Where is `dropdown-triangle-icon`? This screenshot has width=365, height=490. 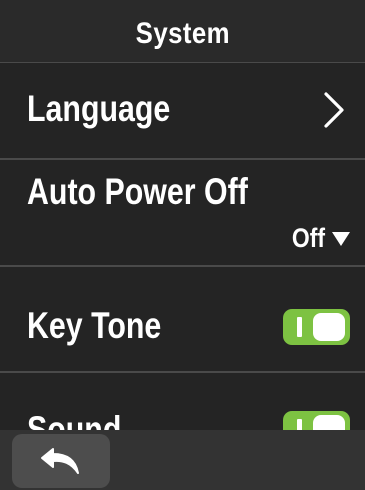 dropdown-triangle-icon is located at coordinates (341, 238).